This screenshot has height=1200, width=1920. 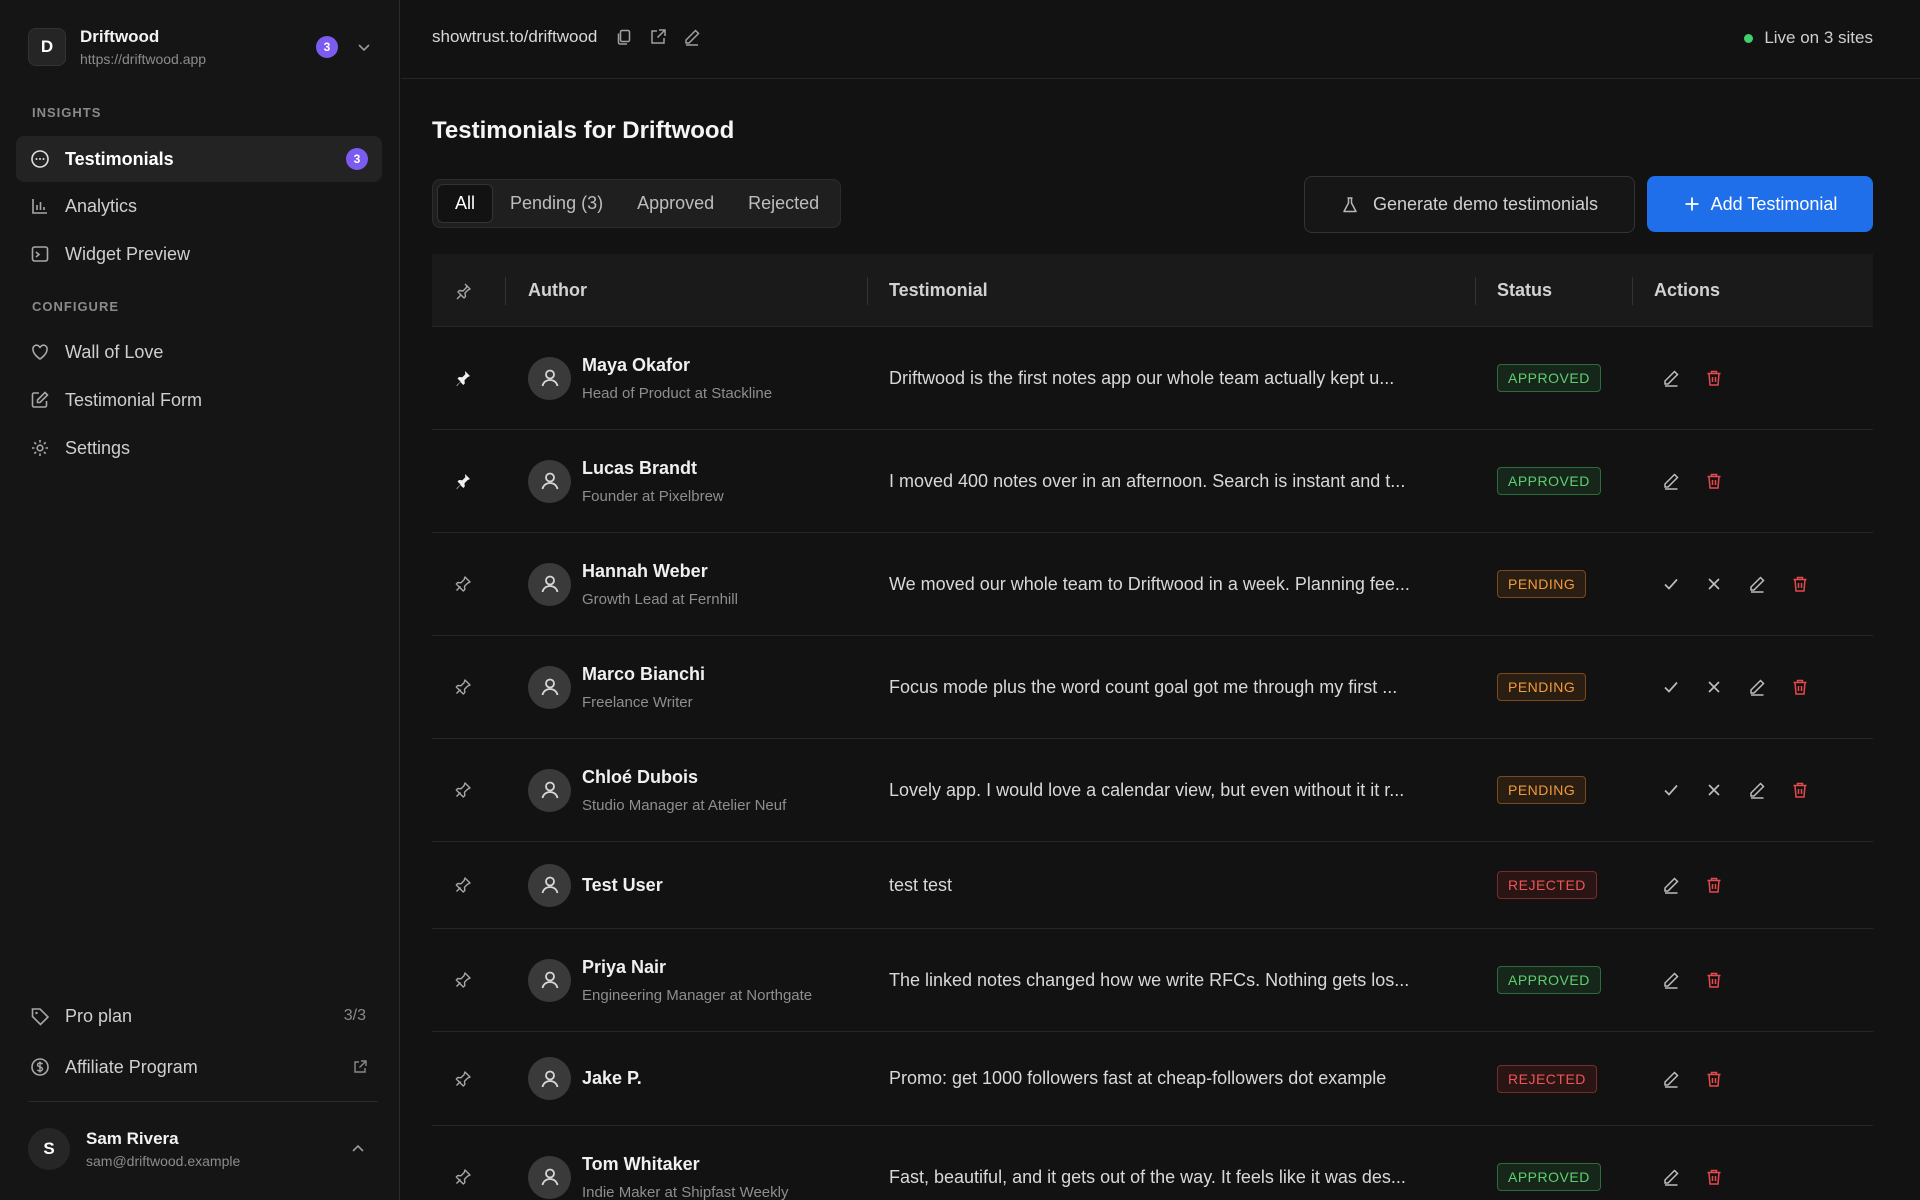 I want to click on sidebar-item-pro-plan: Pro plan 3/3, so click(x=199, y=1016).